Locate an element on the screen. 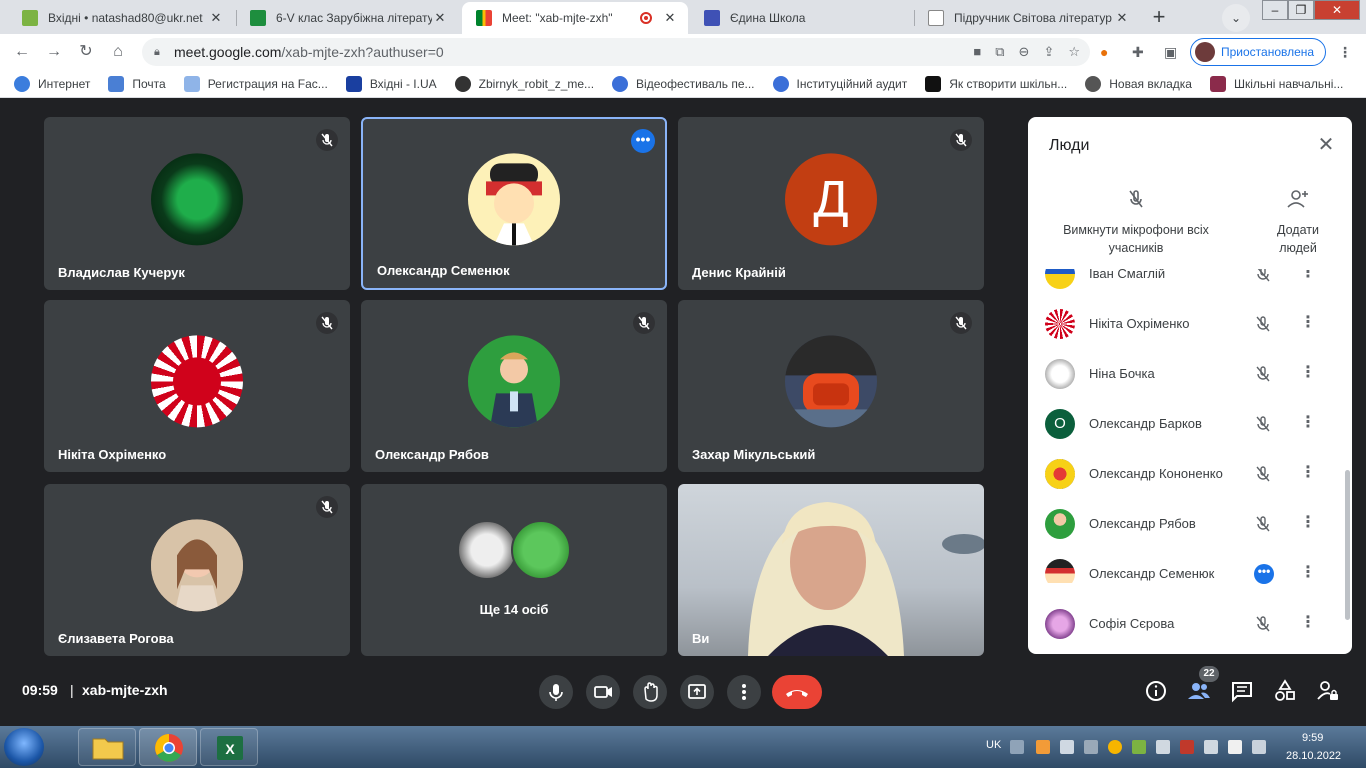  reload-button: ↻ is located at coordinates (86, 52).